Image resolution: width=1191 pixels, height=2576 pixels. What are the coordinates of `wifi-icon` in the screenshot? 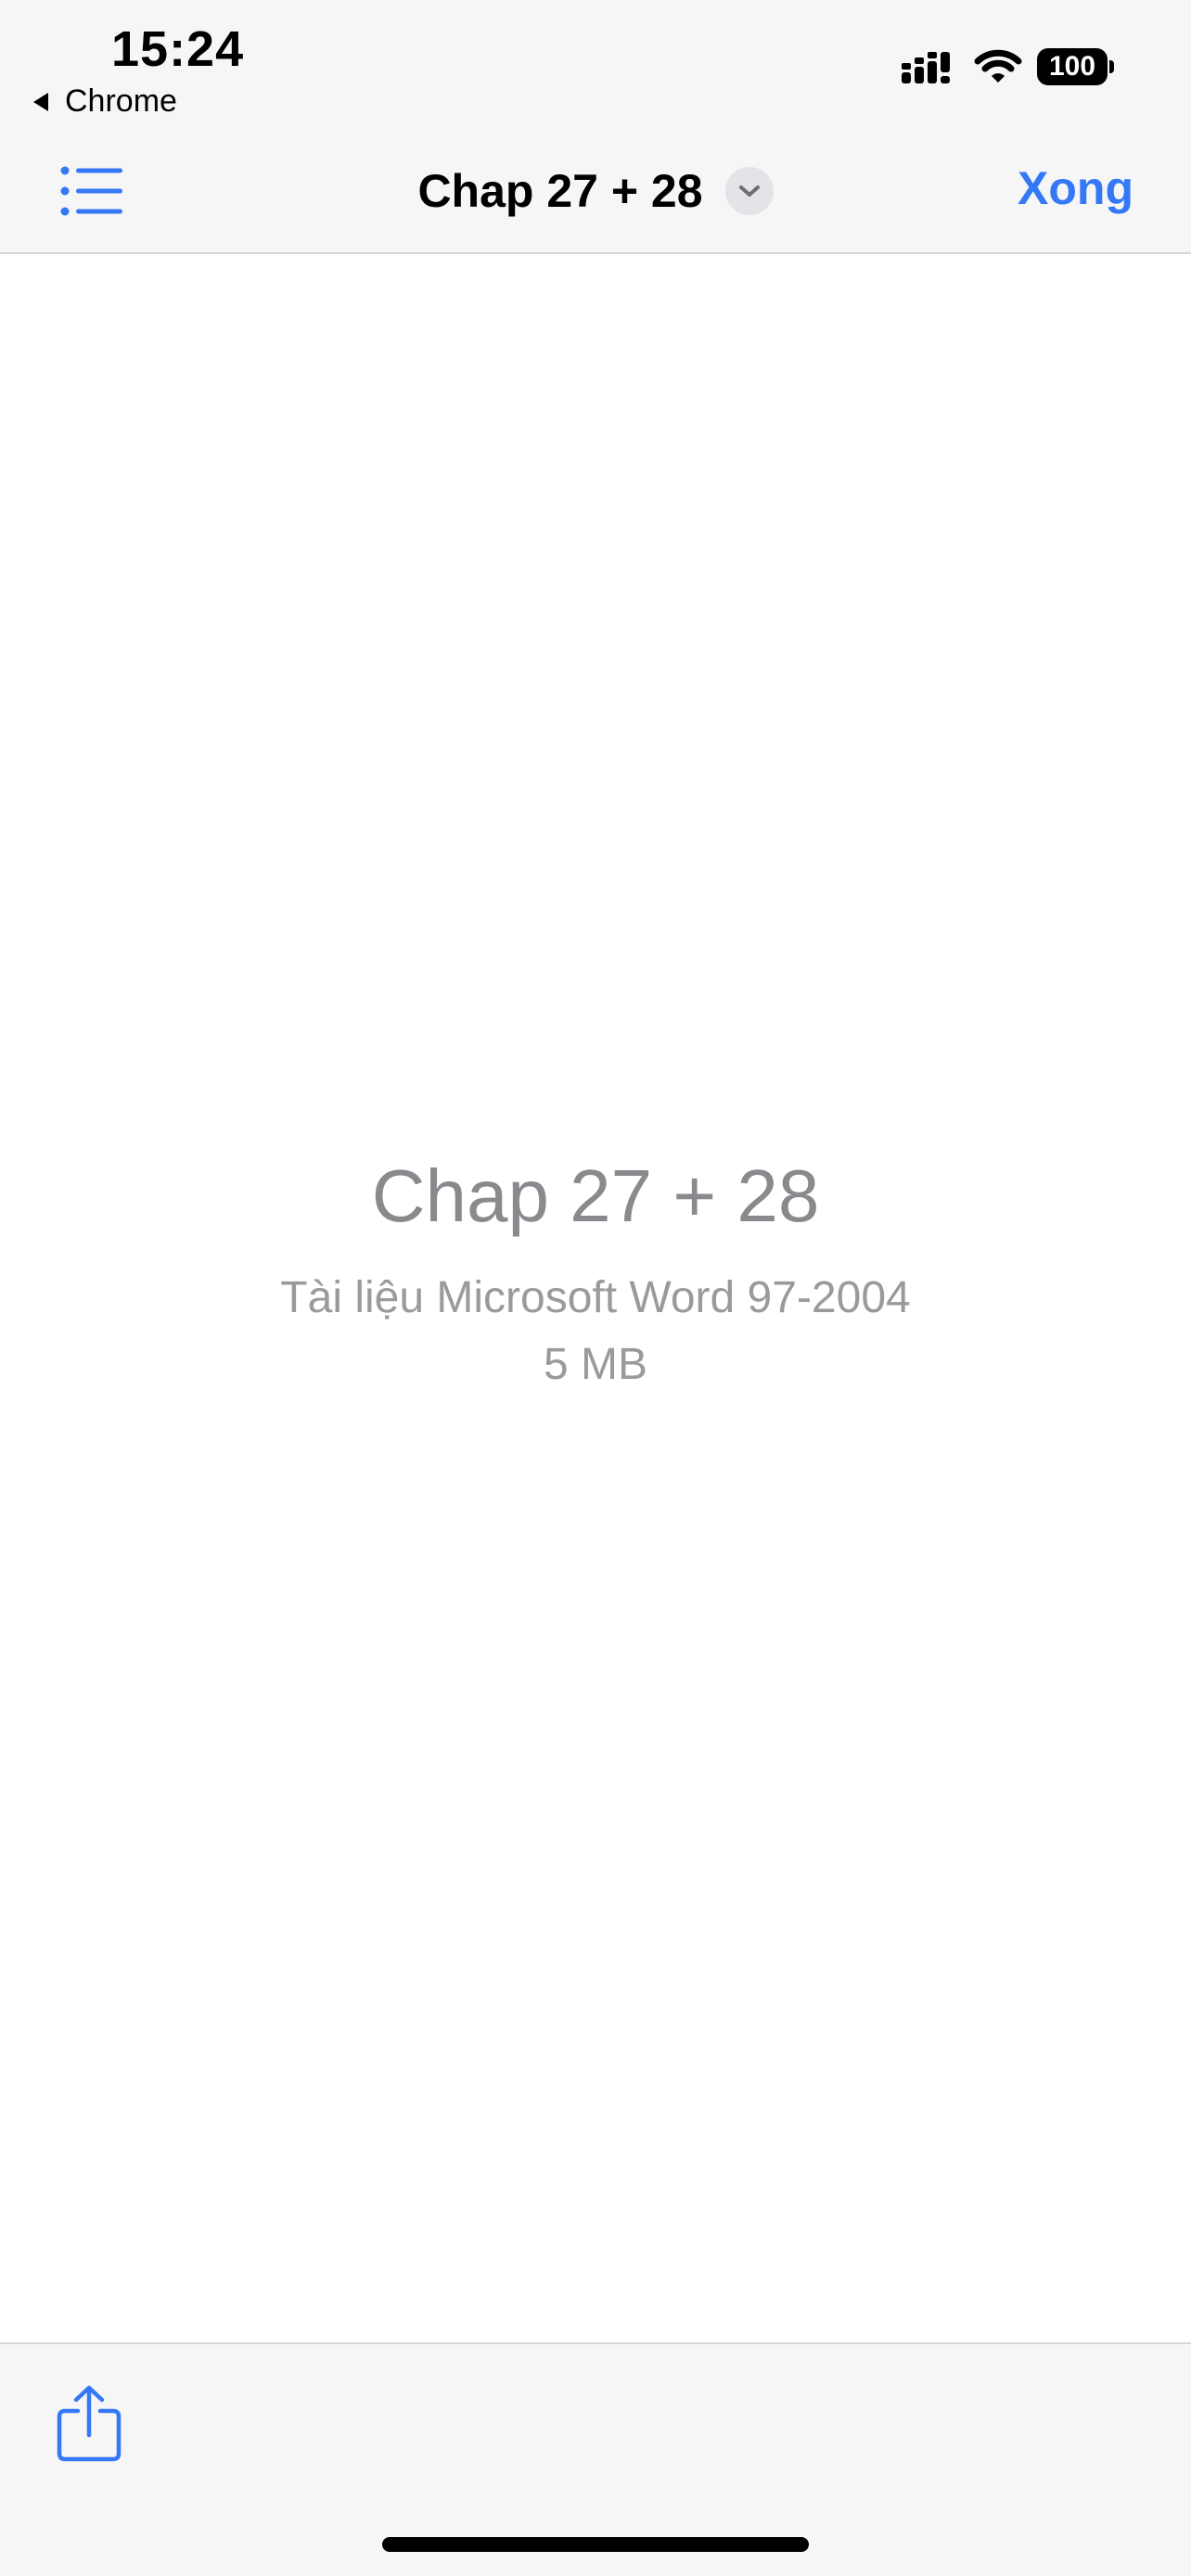 It's located at (998, 66).